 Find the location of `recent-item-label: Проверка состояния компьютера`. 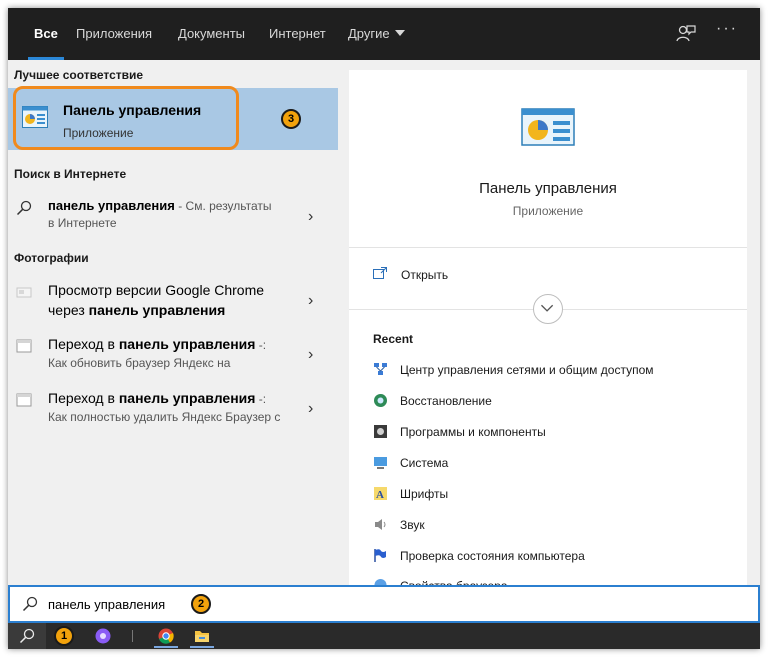

recent-item-label: Проверка состояния компьютера is located at coordinates (492, 556).